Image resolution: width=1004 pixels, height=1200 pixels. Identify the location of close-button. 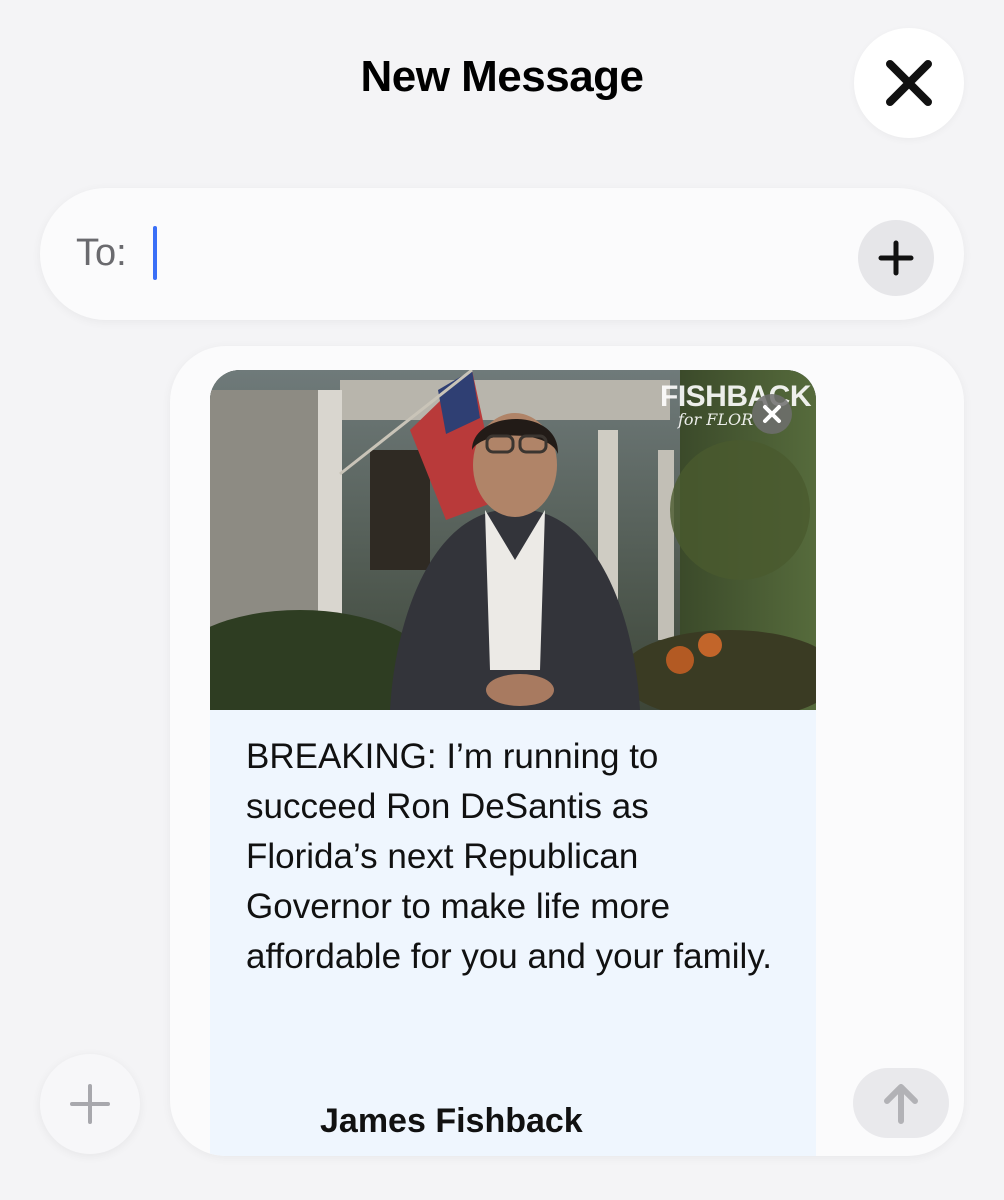
(909, 83).